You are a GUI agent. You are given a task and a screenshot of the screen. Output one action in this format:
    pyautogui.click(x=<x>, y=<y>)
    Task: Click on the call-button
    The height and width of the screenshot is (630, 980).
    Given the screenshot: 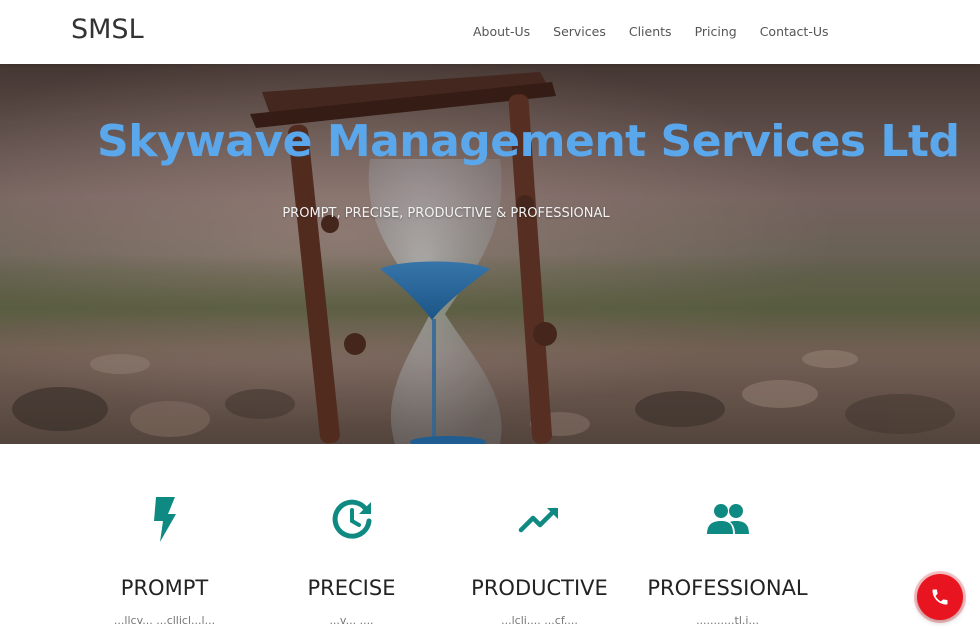 What is the action you would take?
    pyautogui.click(x=940, y=597)
    